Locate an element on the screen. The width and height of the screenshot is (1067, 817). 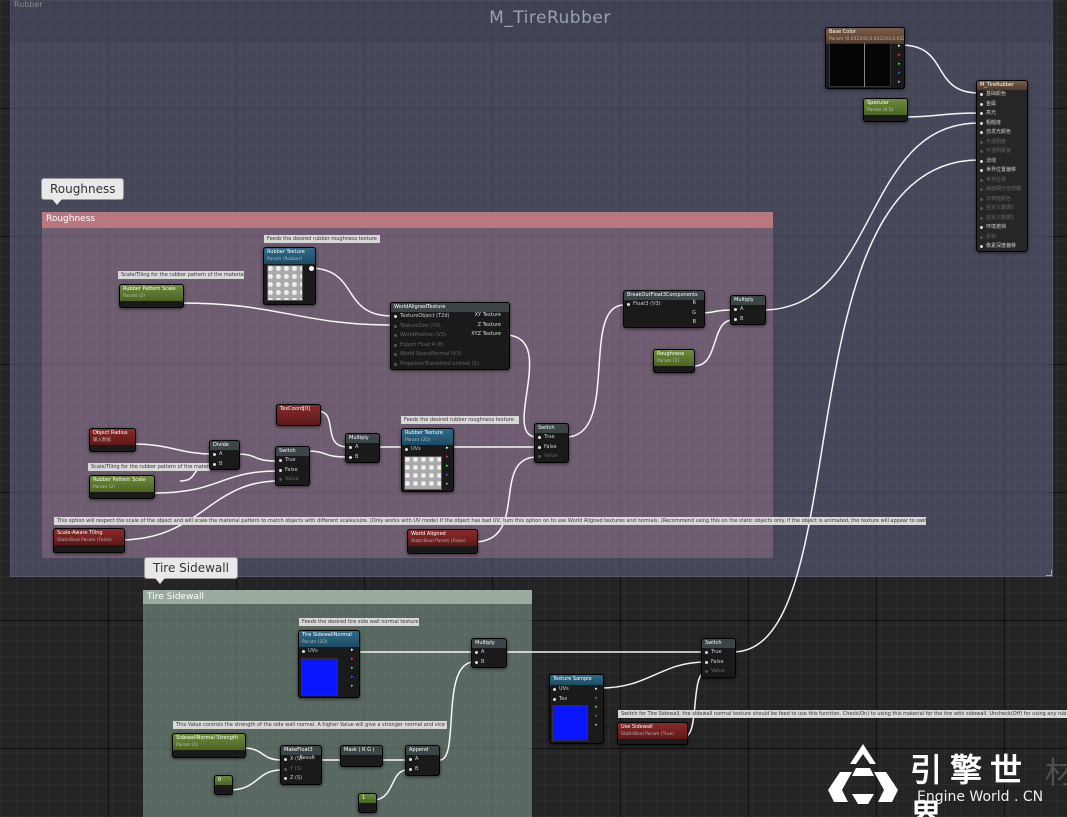
constant-zero-node: 0 is located at coordinates (223, 785).